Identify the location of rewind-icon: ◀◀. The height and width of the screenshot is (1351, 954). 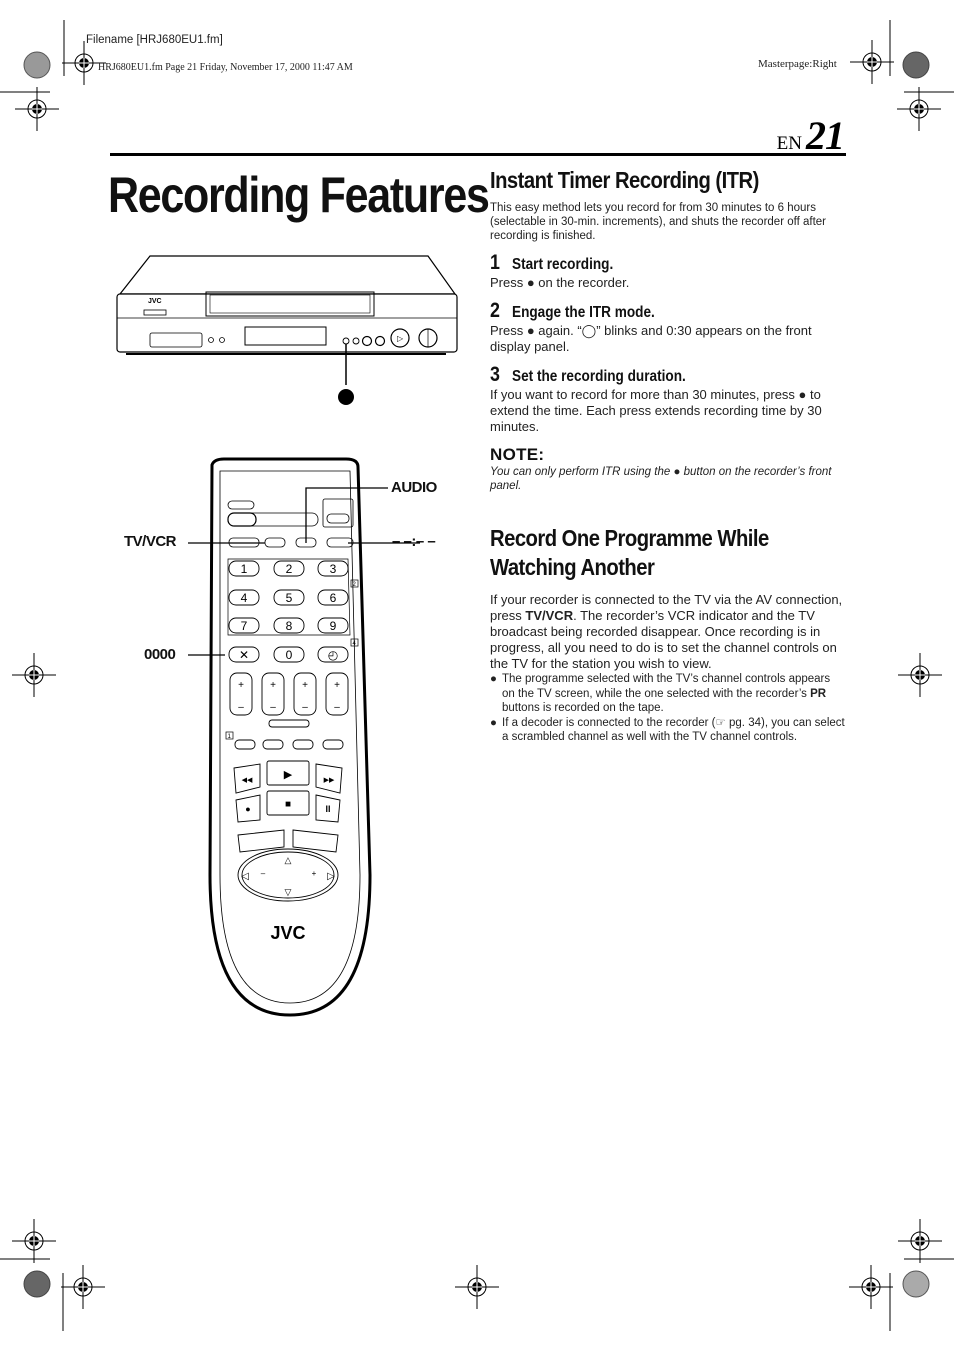
(247, 780).